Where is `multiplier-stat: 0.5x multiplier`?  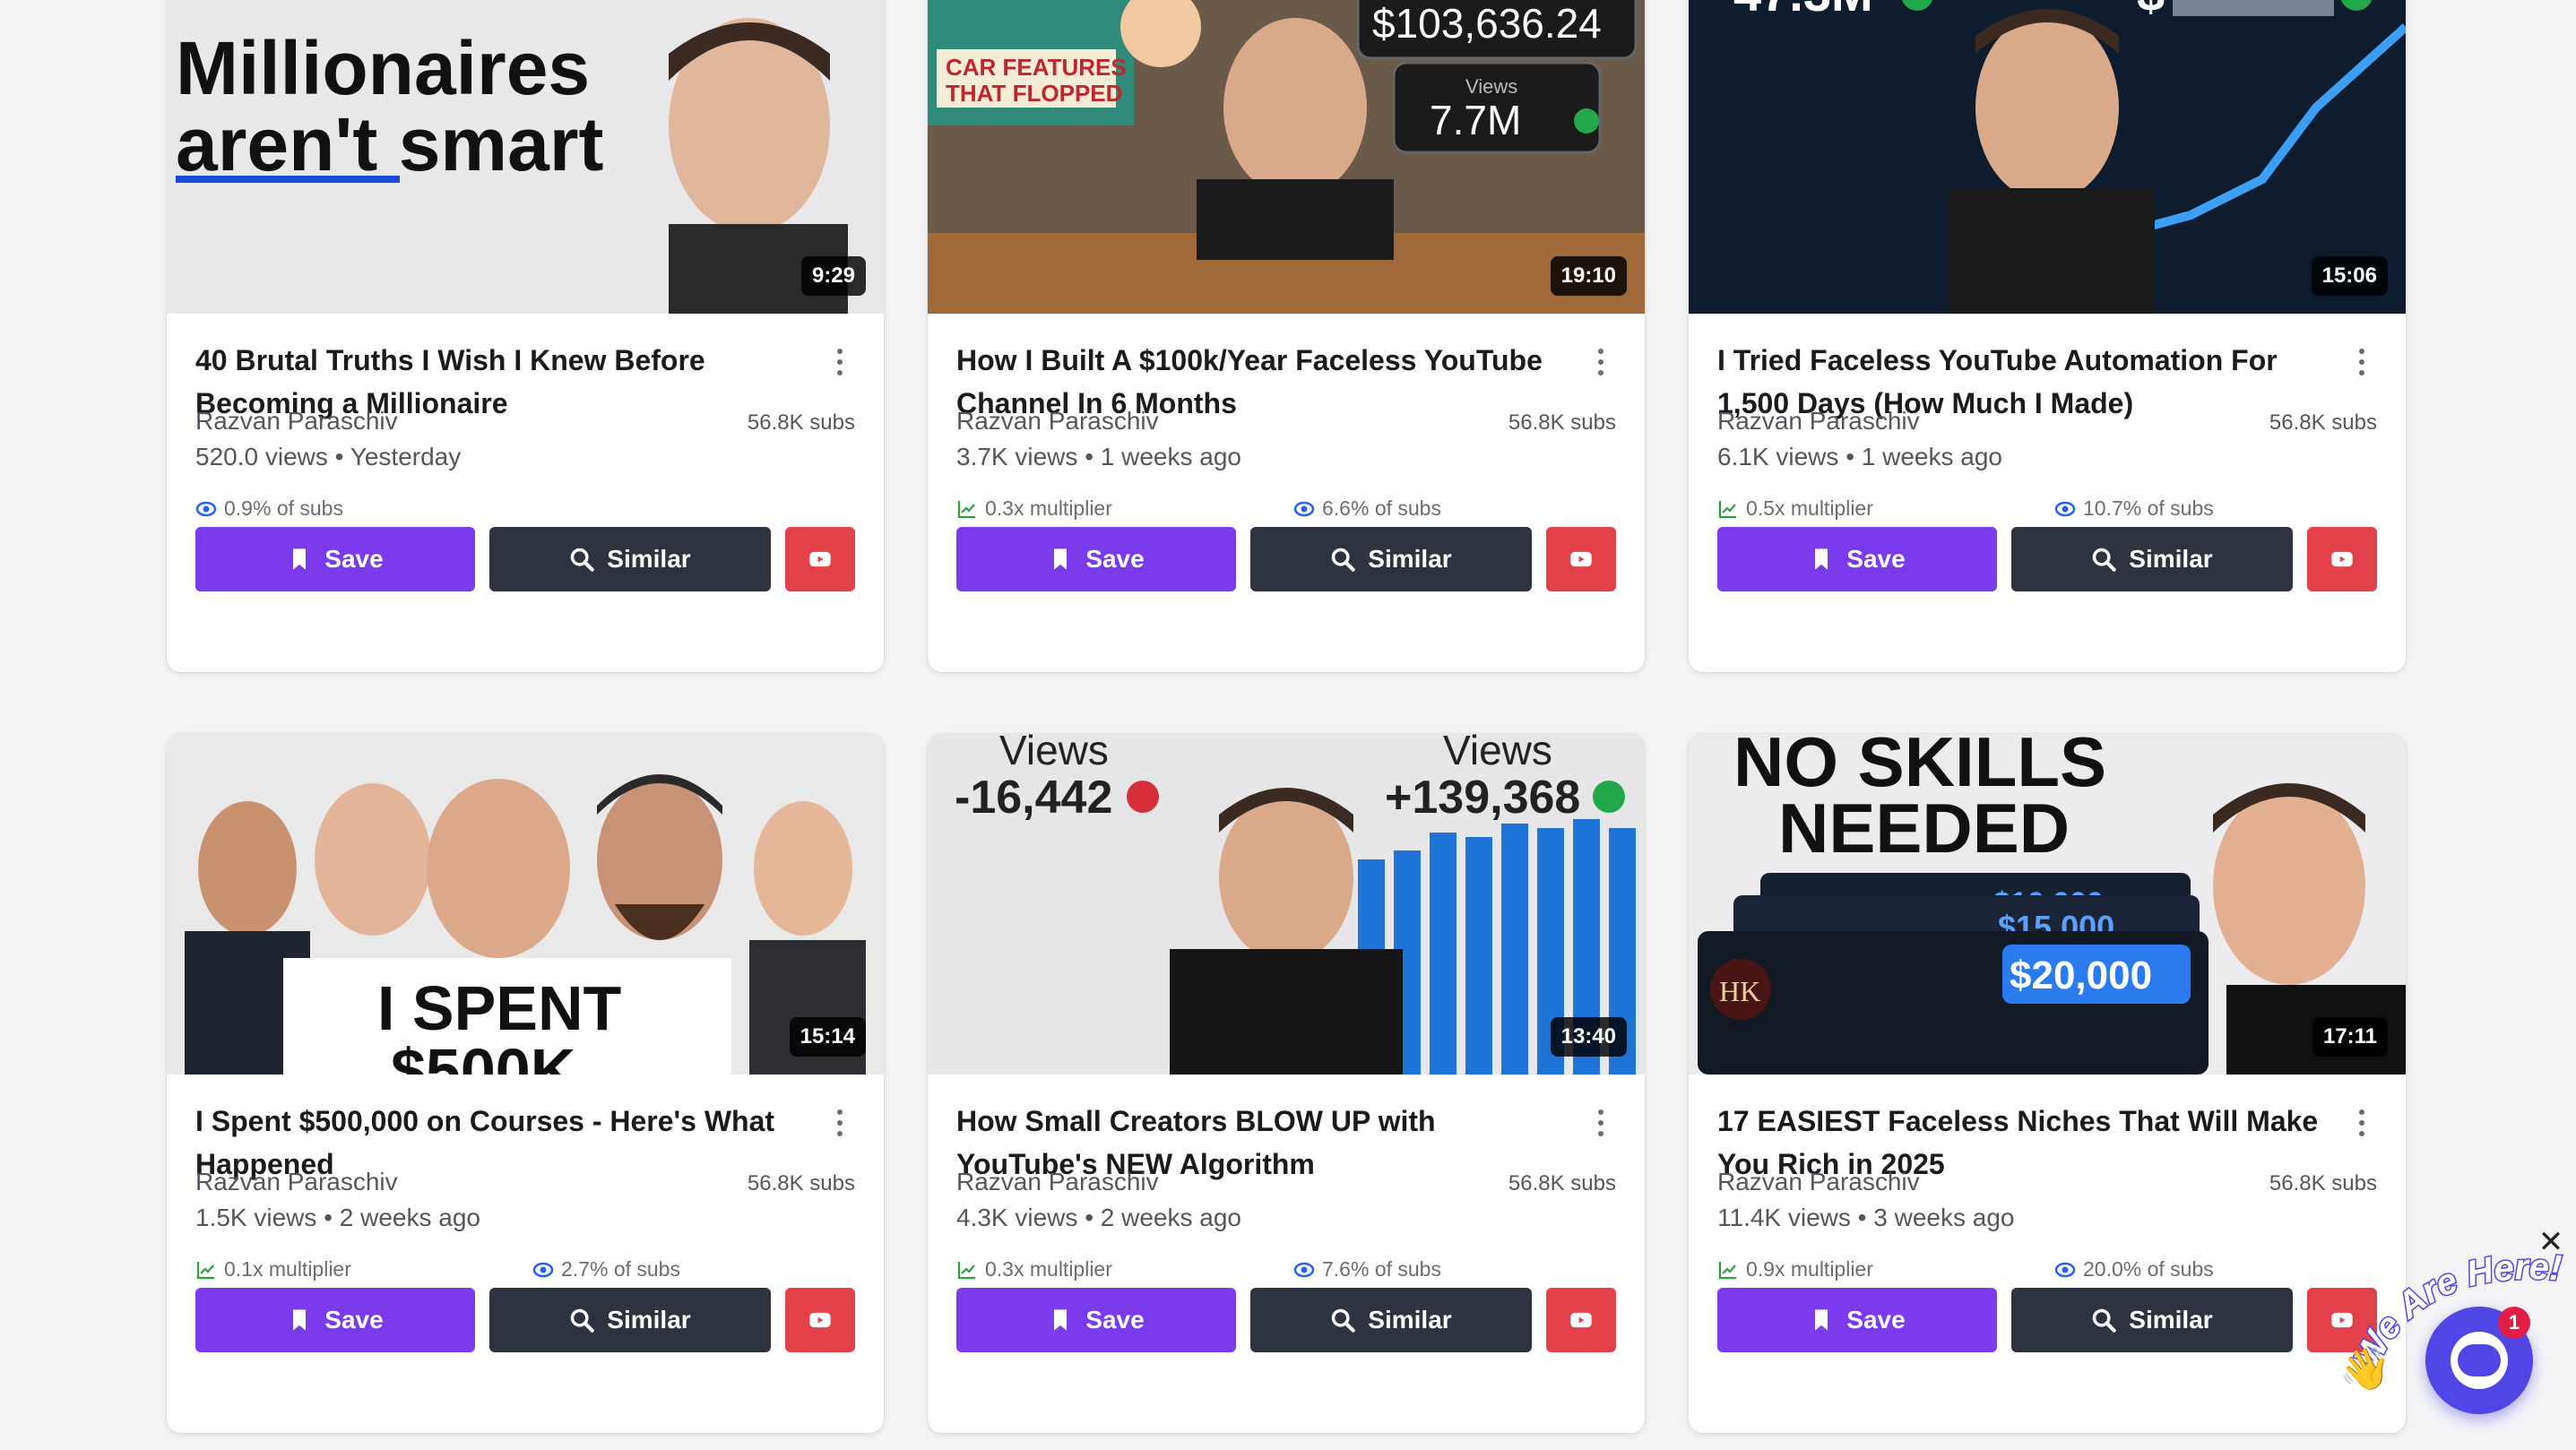
multiplier-stat: 0.5x multiplier is located at coordinates (1795, 508).